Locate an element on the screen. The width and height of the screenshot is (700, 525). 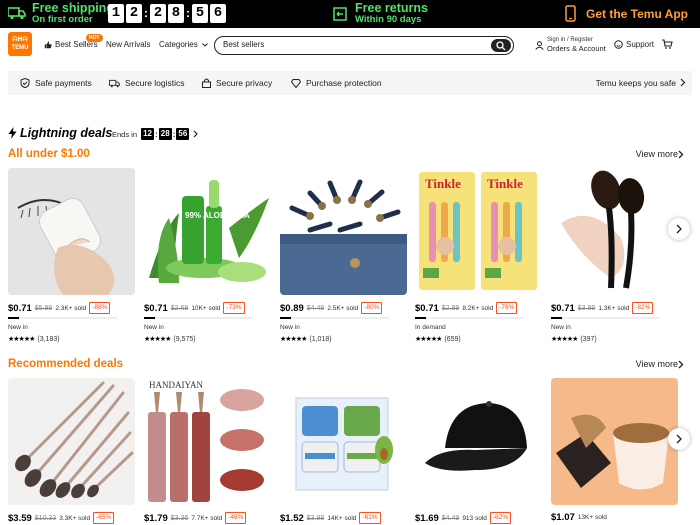
timer-digit: 1 is located at coordinates (116, 13).